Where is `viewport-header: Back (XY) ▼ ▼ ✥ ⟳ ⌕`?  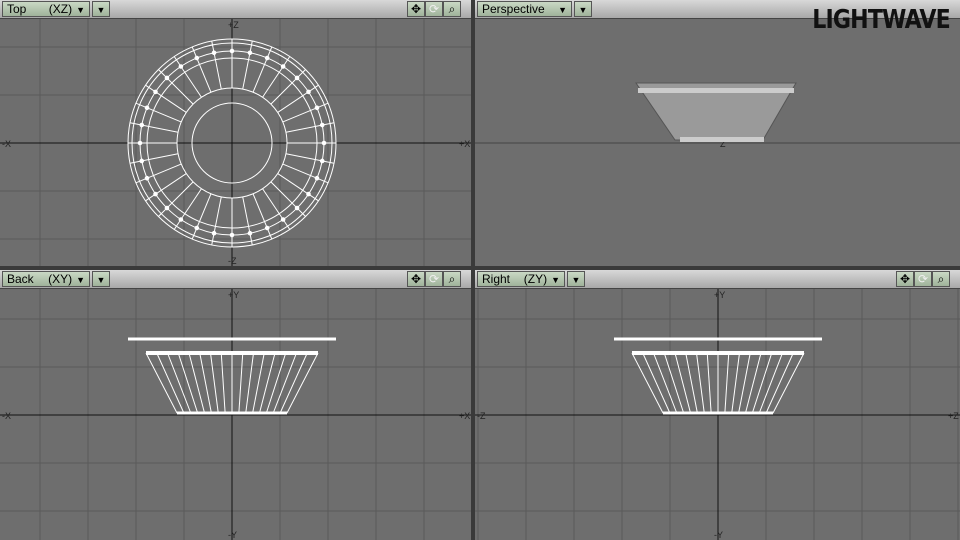
viewport-header: Back (XY) ▼ ▼ ✥ ⟳ ⌕ is located at coordinates (235, 279).